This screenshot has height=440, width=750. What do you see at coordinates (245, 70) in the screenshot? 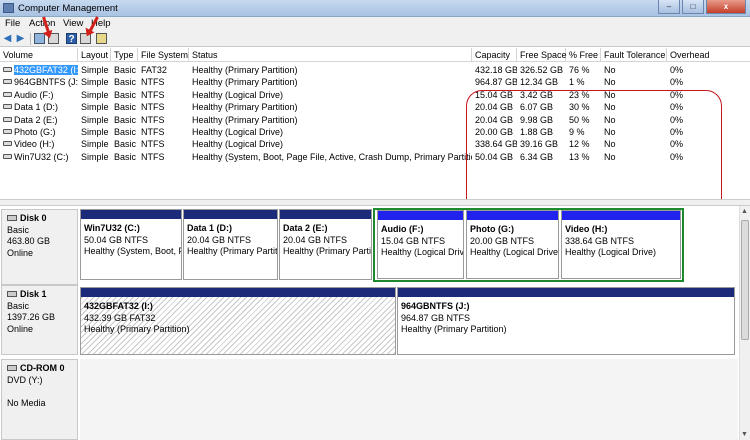
I see `status-cell: Healthy (Primary Partition)` at bounding box center [245, 70].